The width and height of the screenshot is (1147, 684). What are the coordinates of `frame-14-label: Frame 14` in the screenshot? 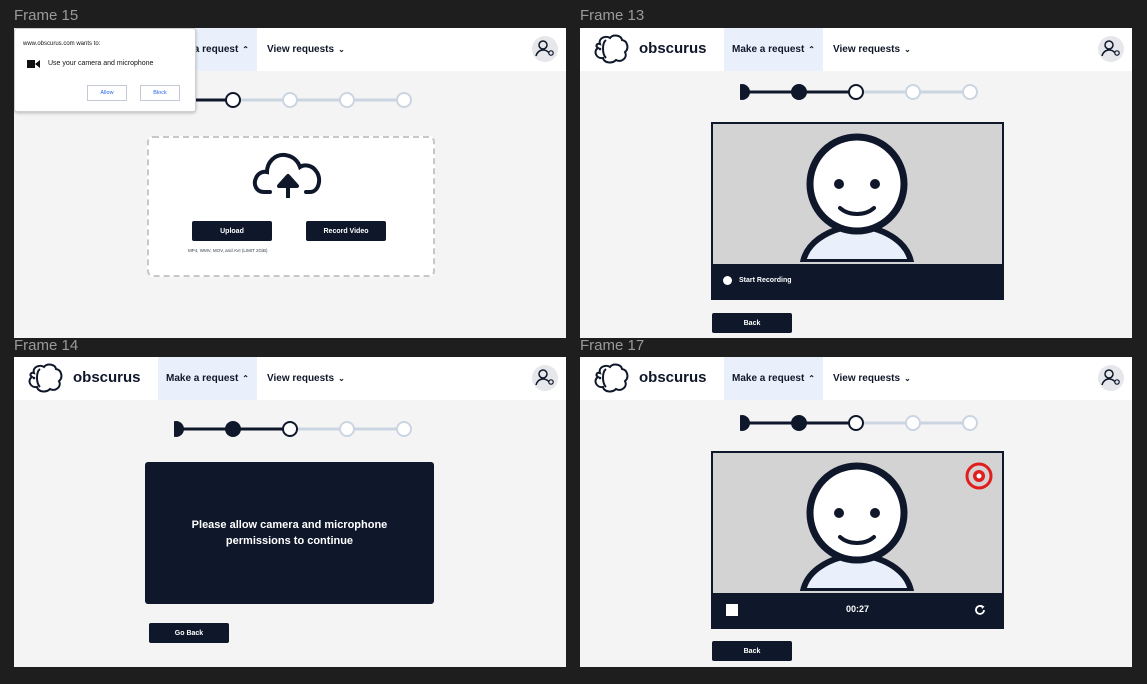 It's located at (46, 345).